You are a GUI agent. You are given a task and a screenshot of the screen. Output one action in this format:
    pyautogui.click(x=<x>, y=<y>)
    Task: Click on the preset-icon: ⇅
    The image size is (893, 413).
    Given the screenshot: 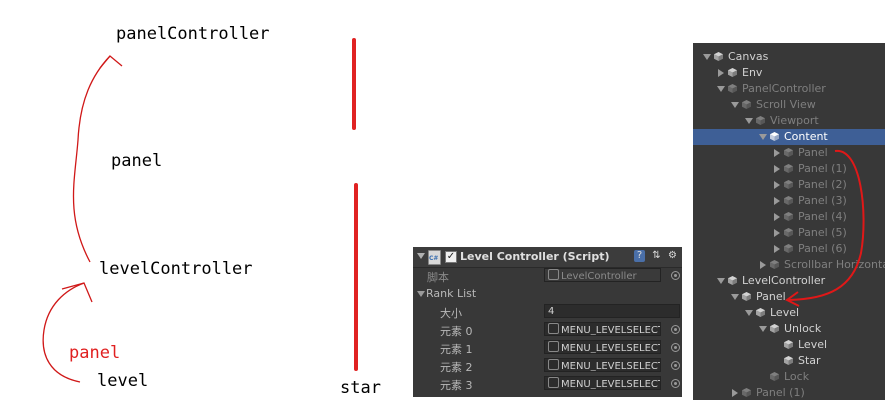 What is the action you would take?
    pyautogui.click(x=656, y=256)
    